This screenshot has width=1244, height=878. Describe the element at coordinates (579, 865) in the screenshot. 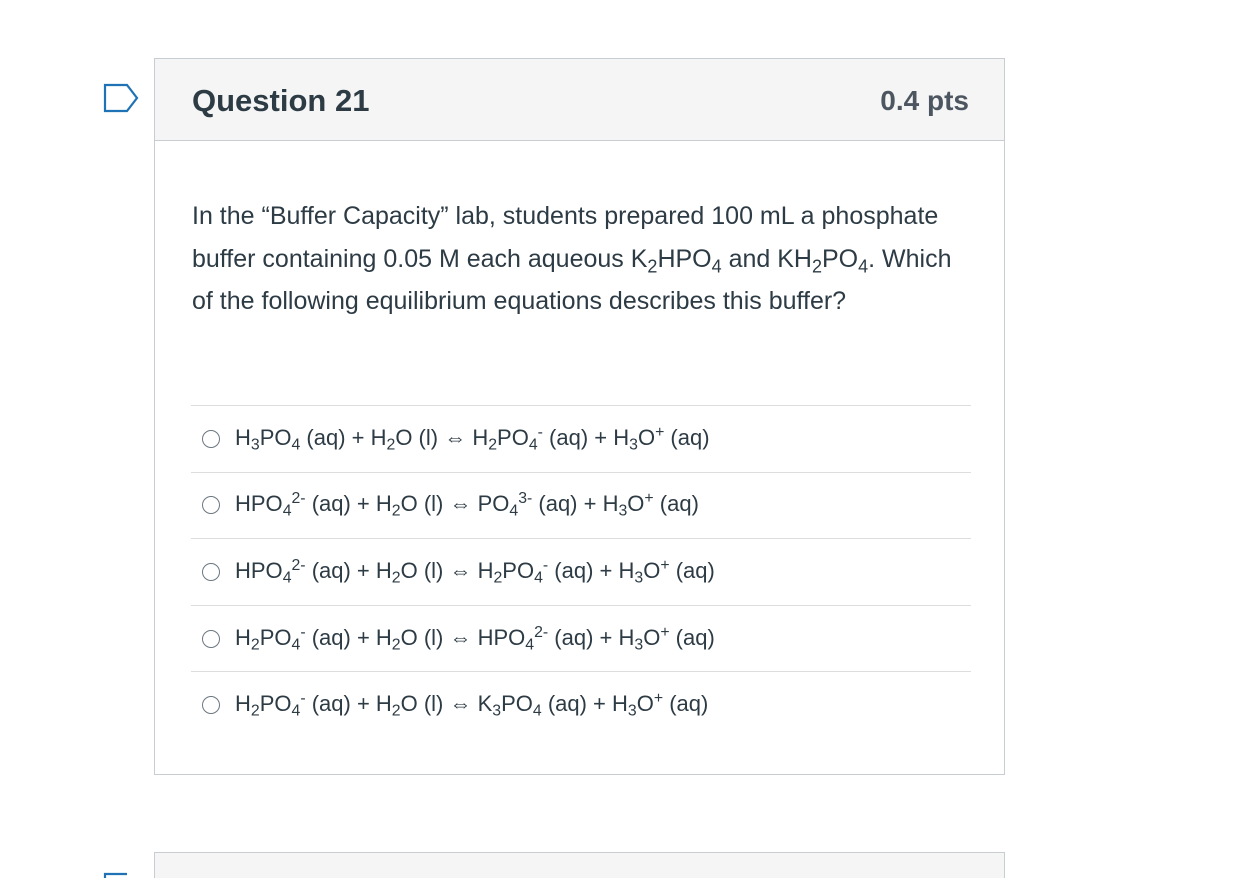

I see `next-question-card` at that location.